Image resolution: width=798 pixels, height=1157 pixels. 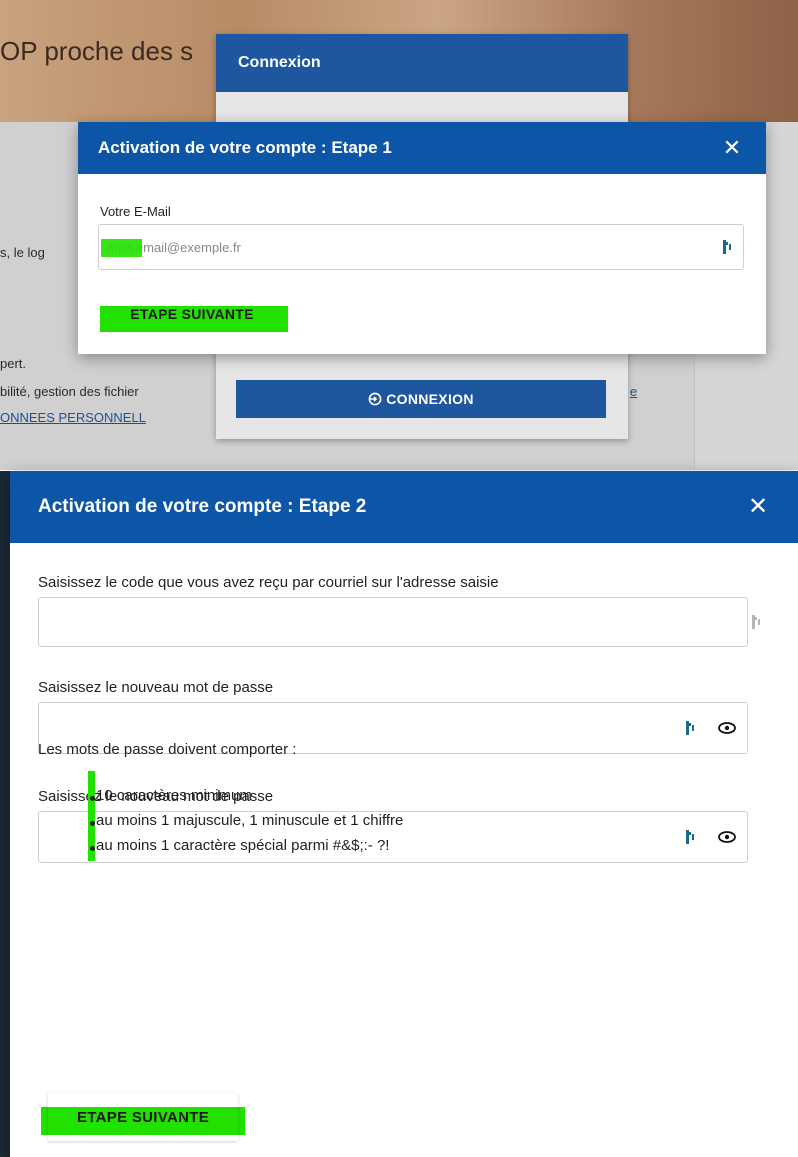 What do you see at coordinates (421, 247) in the screenshot?
I see `email-input` at bounding box center [421, 247].